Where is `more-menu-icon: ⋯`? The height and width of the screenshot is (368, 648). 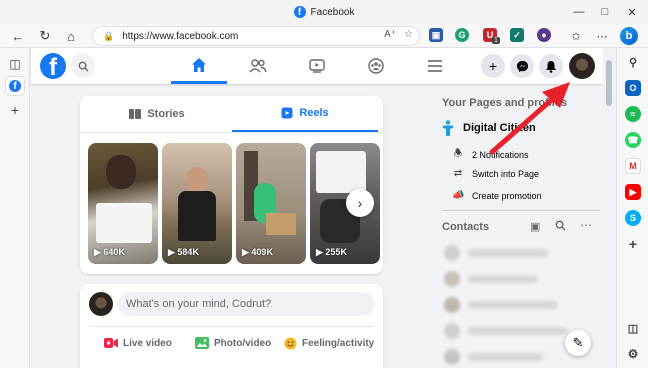 more-menu-icon: ⋯ is located at coordinates (602, 36).